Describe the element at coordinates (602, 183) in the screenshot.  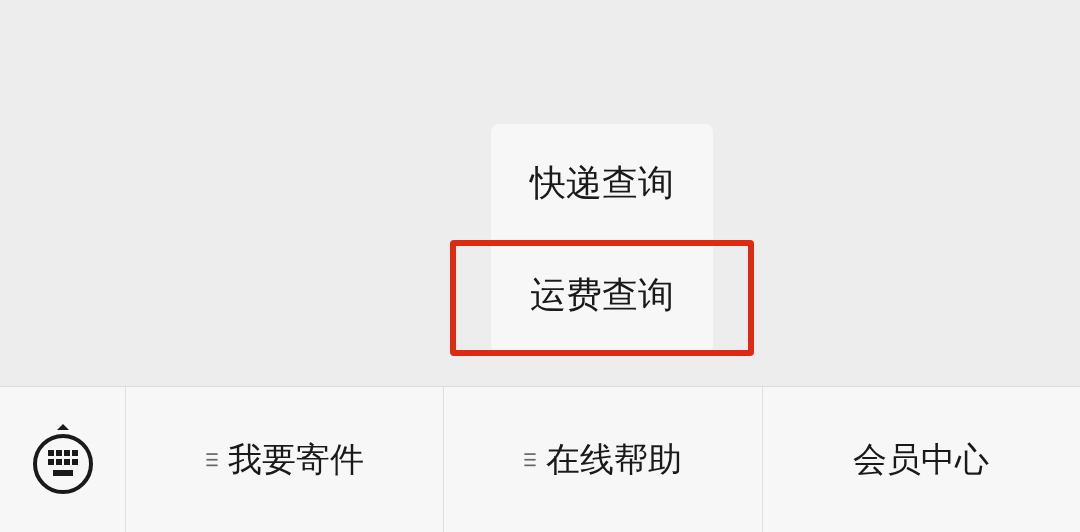
I see `menu-item: 快递查询` at that location.